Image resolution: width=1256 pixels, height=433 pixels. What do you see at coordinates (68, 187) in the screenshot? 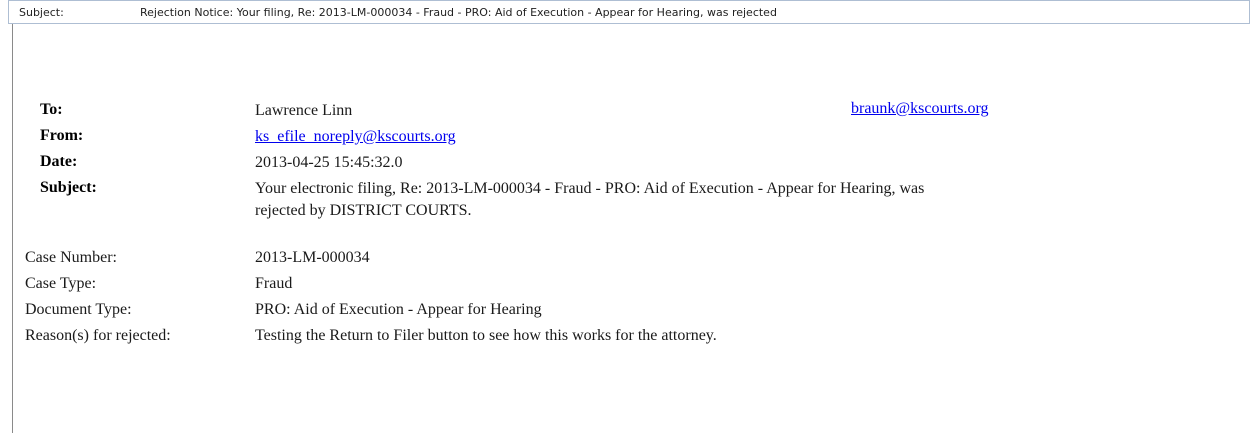
I see `subject-label: Subject:` at bounding box center [68, 187].